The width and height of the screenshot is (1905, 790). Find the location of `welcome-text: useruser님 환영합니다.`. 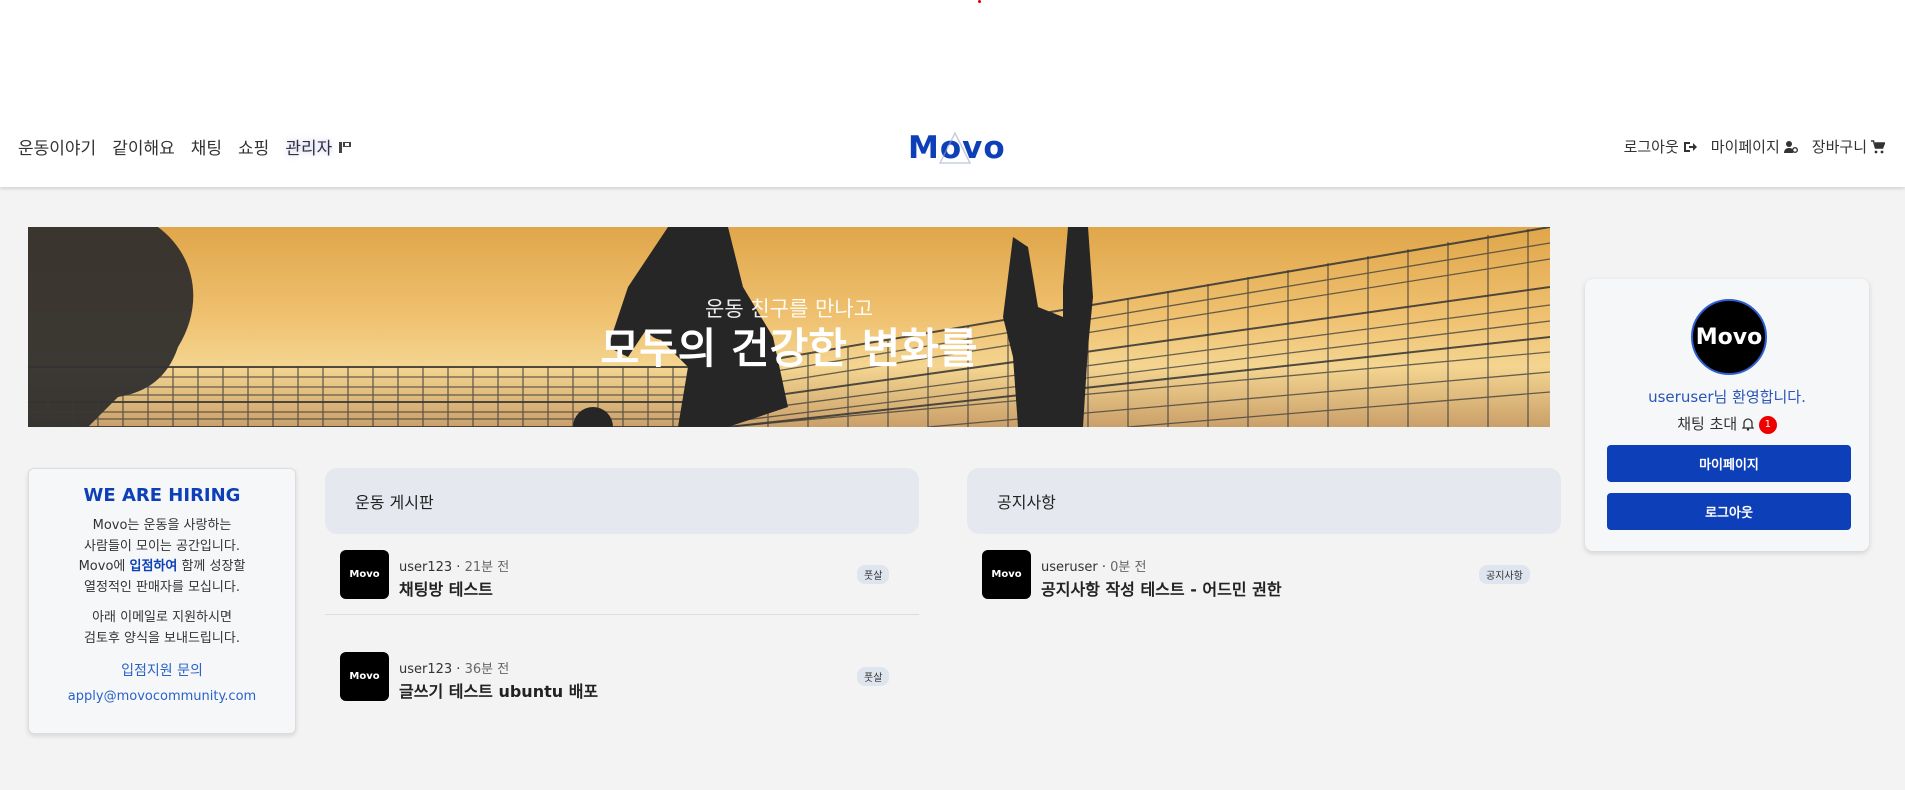

welcome-text: useruser님 환영합니다. is located at coordinates (1727, 397).